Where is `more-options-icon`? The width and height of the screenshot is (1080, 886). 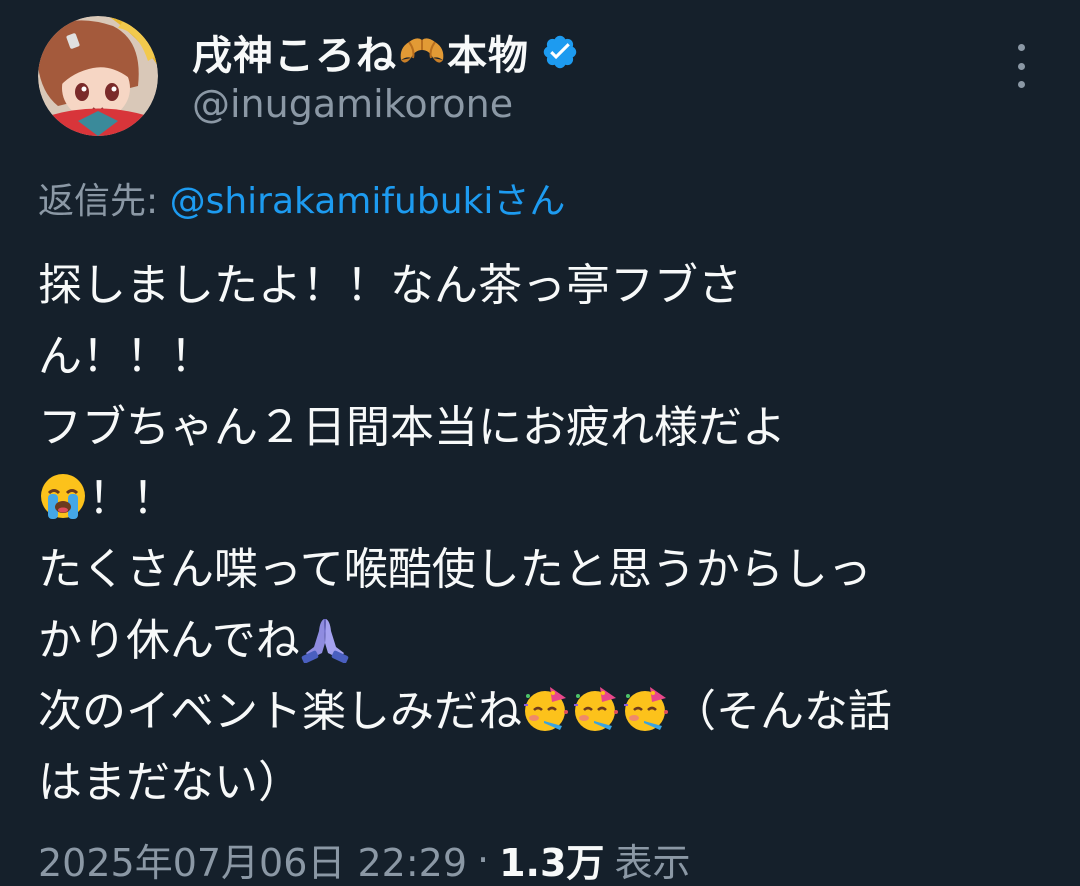
more-options-icon is located at coordinates (1021, 66).